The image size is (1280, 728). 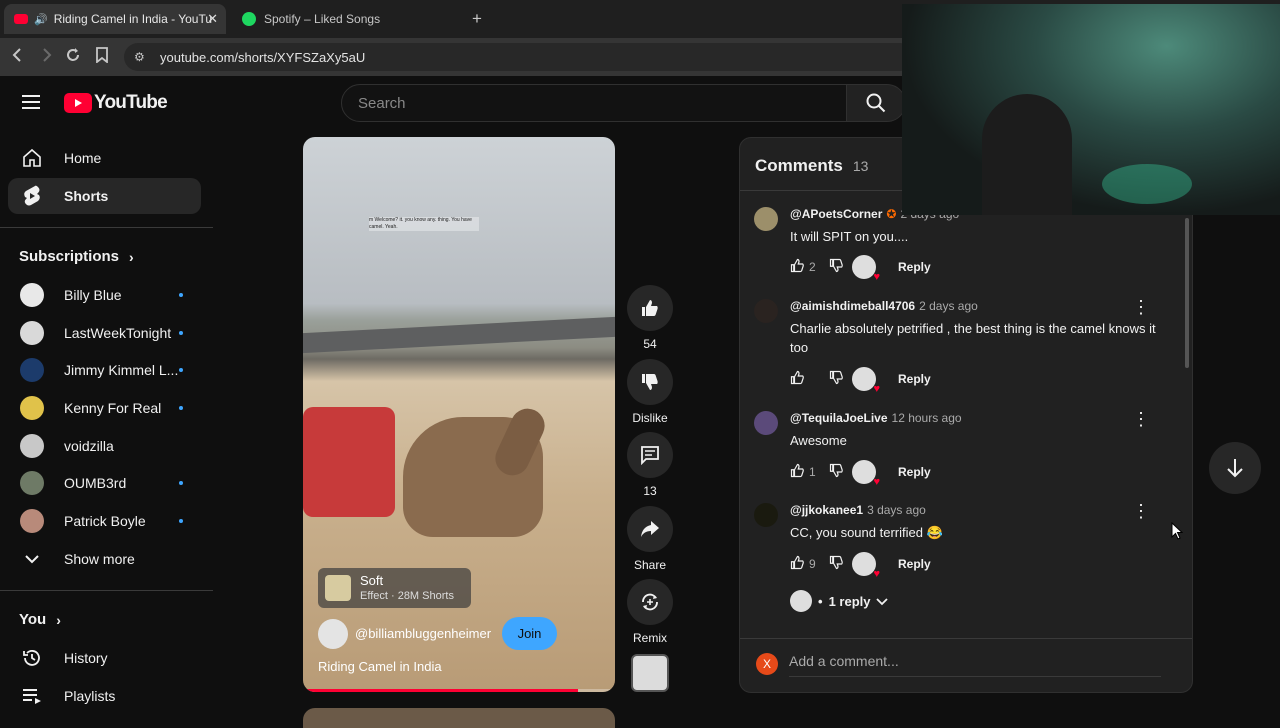 I want to click on sidebar-item-subscription: OUMB3rd, so click(x=104, y=483).